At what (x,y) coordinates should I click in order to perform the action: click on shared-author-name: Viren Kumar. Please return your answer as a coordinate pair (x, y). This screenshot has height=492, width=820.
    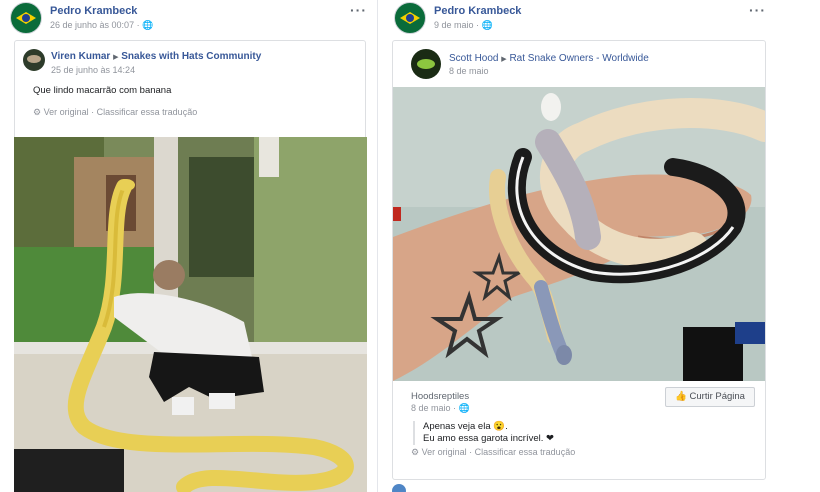
    Looking at the image, I should click on (80, 56).